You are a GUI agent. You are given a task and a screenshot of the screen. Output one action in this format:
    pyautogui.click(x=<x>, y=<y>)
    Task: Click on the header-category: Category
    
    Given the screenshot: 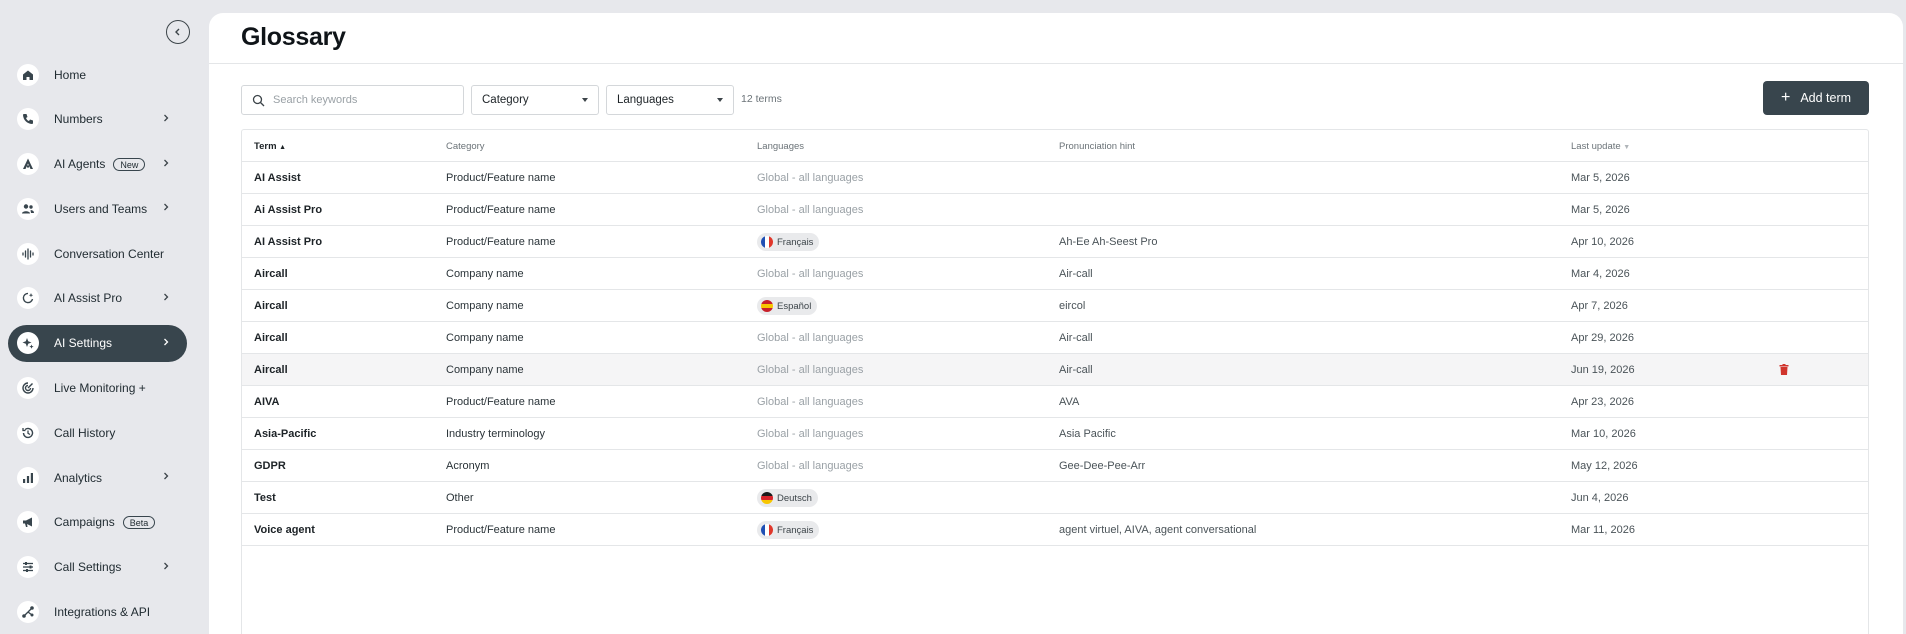 What is the action you would take?
    pyautogui.click(x=465, y=146)
    